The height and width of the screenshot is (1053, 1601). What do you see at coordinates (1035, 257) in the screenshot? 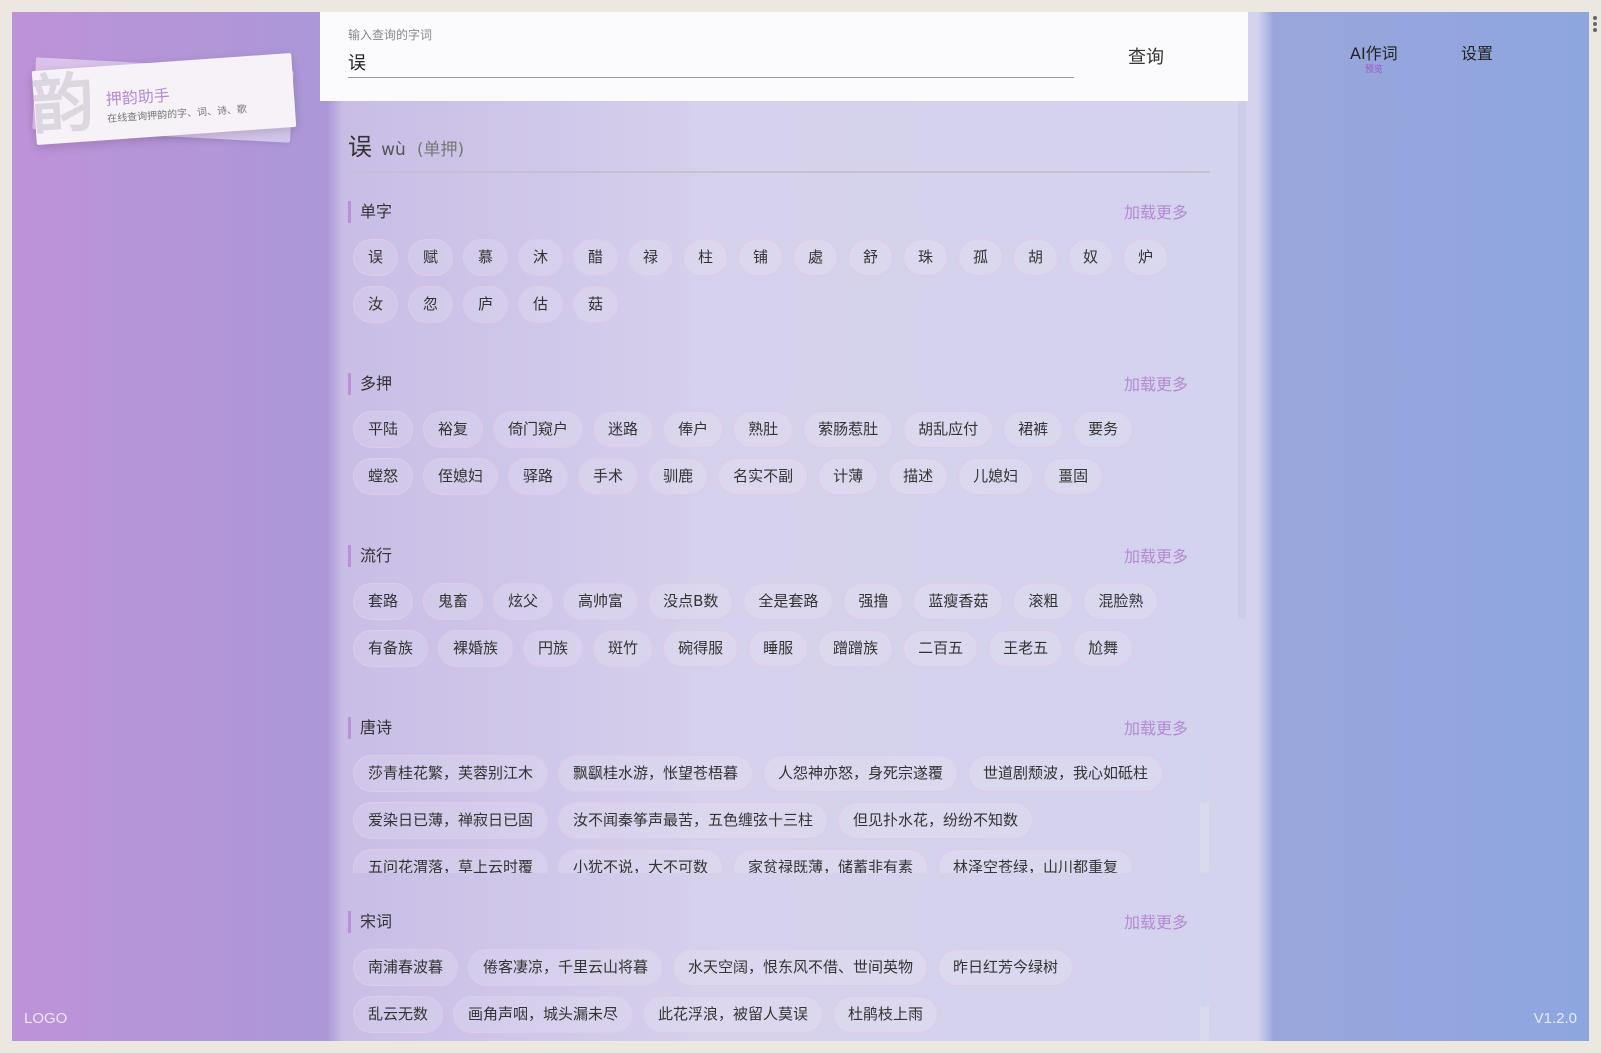
I see `rhyme-tag: 胡` at bounding box center [1035, 257].